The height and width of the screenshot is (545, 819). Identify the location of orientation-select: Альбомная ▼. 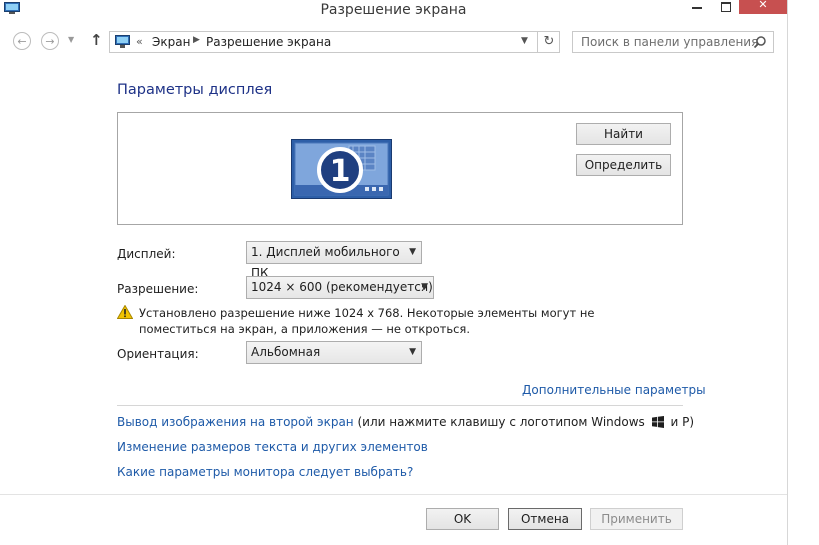
(334, 352).